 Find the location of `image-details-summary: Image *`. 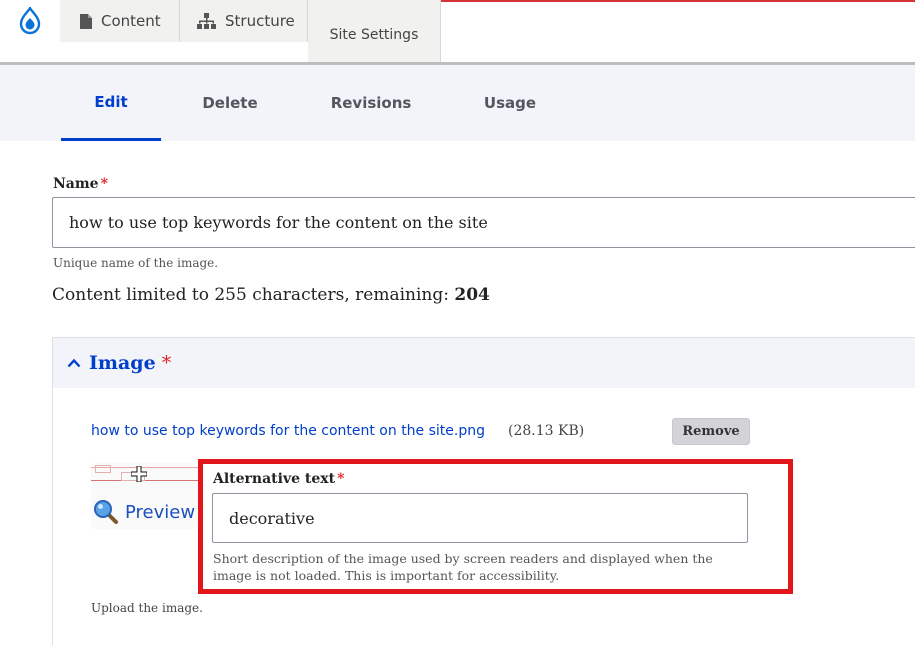

image-details-summary: Image * is located at coordinates (484, 363).